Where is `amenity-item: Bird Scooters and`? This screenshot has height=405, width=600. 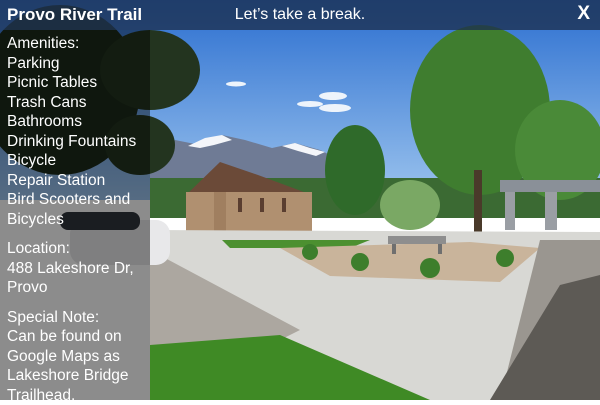
amenity-item: Bird Scooters and is located at coordinates (78, 200).